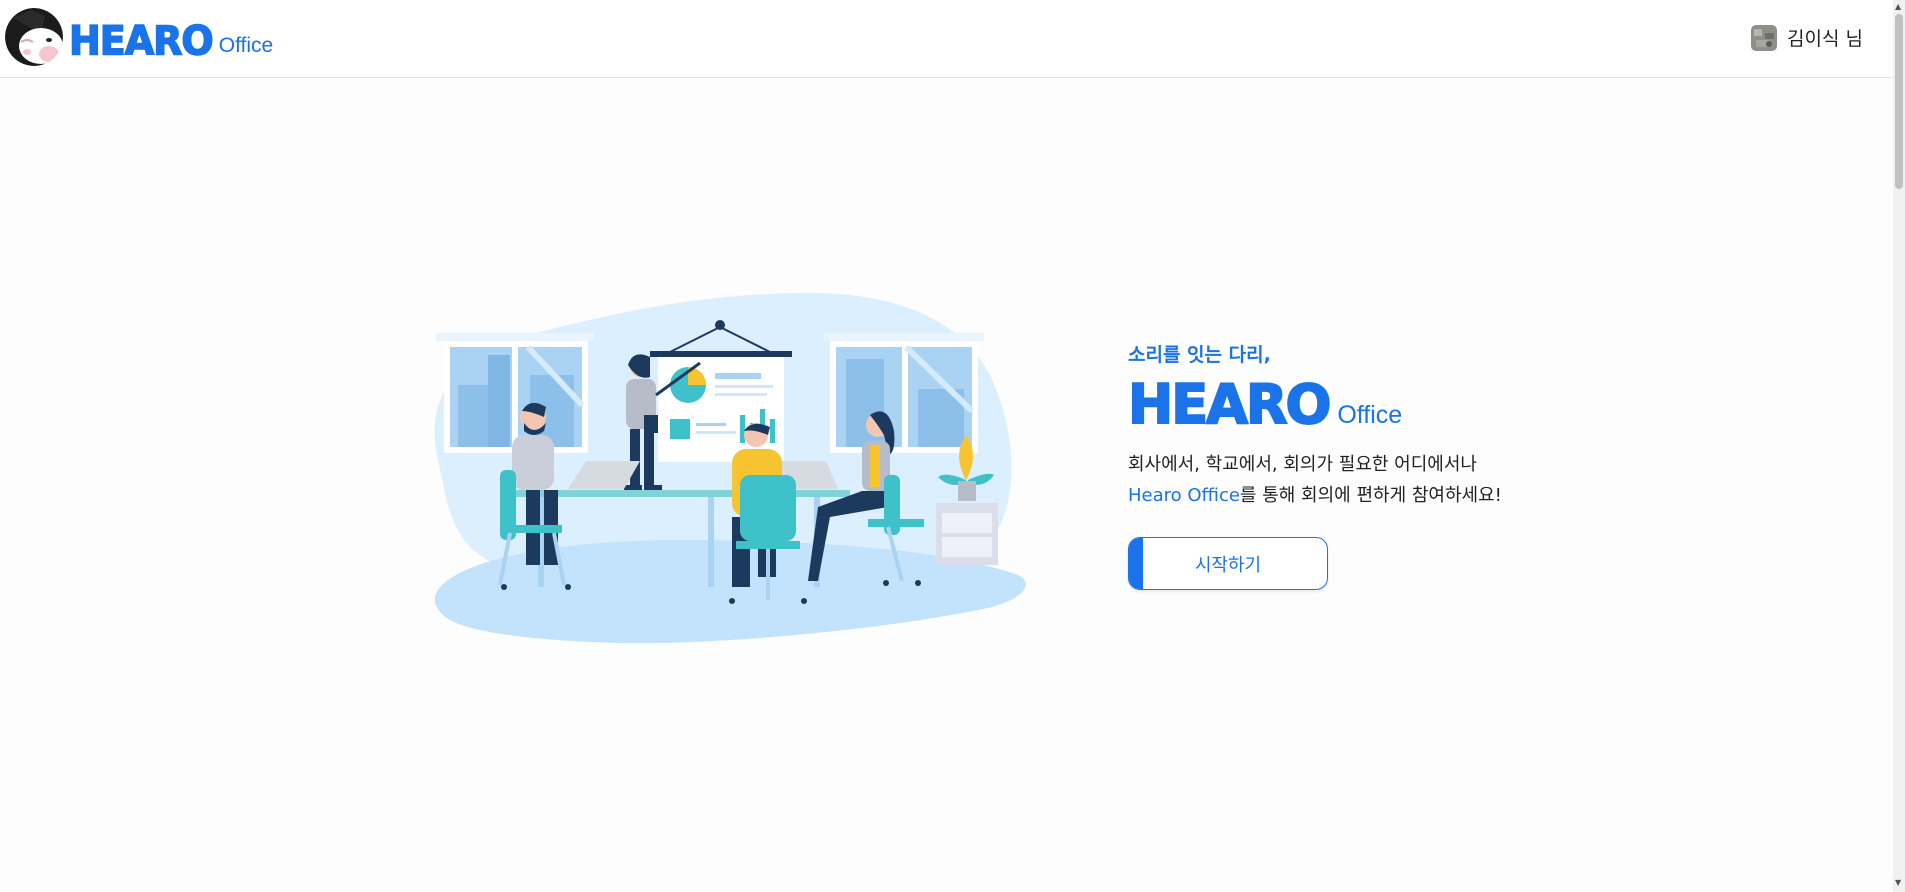  I want to click on hero-brand-wordmark: HEARO, so click(1229, 404).